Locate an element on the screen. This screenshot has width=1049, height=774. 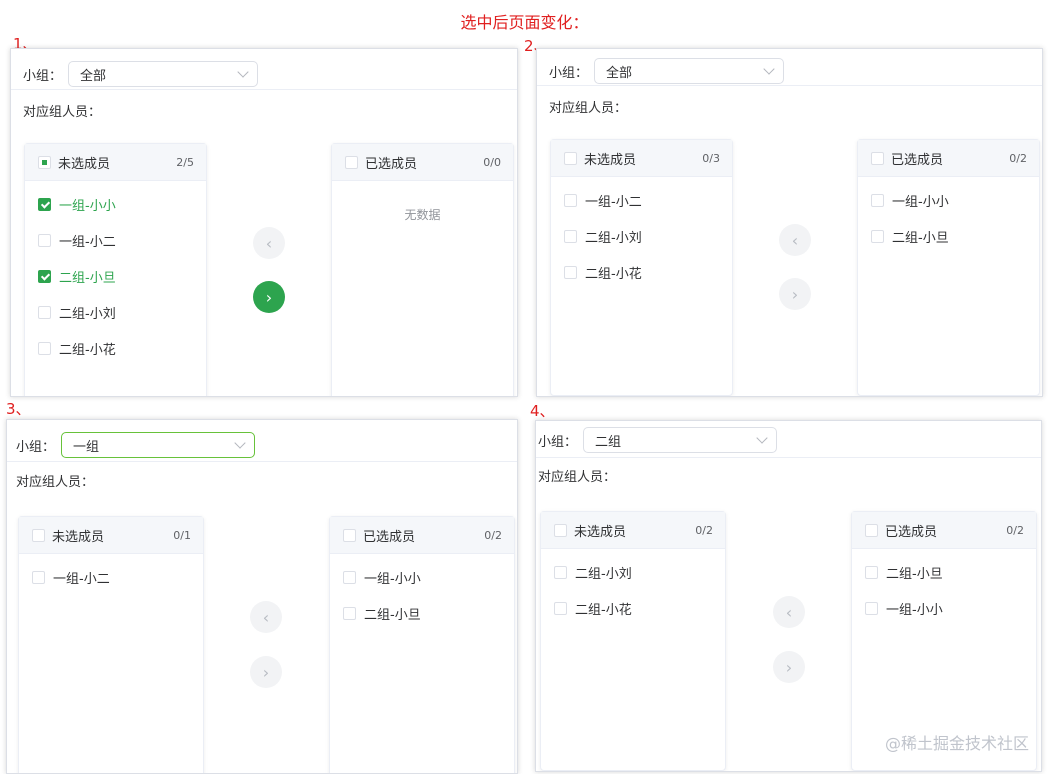
group-select-value: 一组 is located at coordinates (86, 447).